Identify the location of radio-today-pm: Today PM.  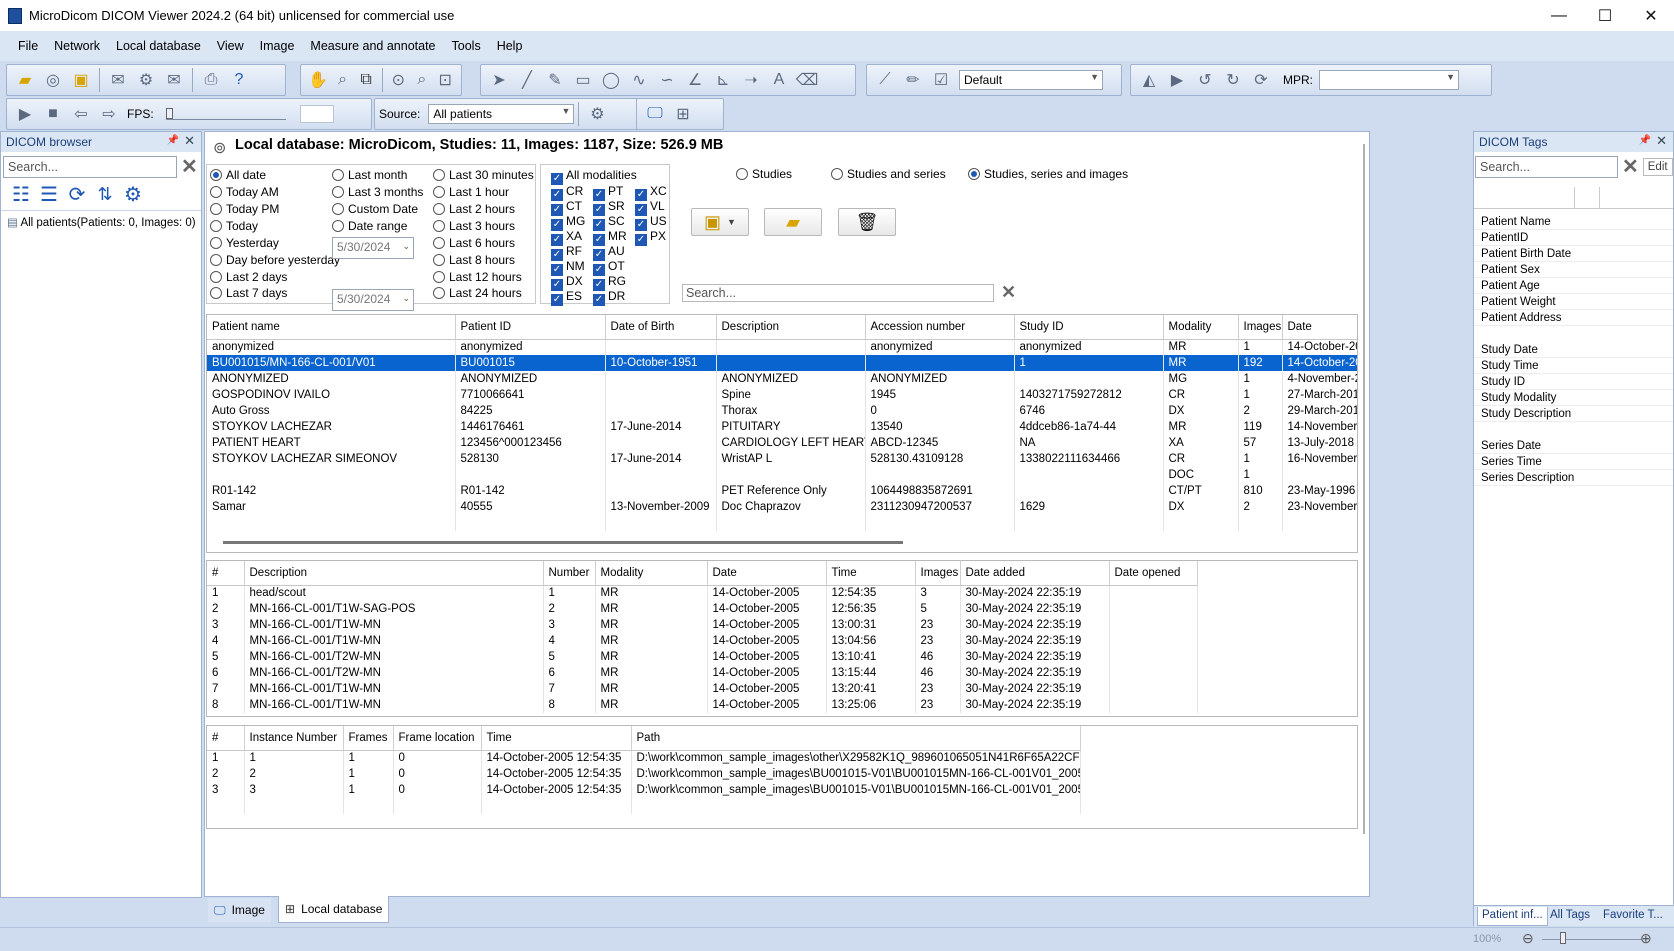
(244, 209).